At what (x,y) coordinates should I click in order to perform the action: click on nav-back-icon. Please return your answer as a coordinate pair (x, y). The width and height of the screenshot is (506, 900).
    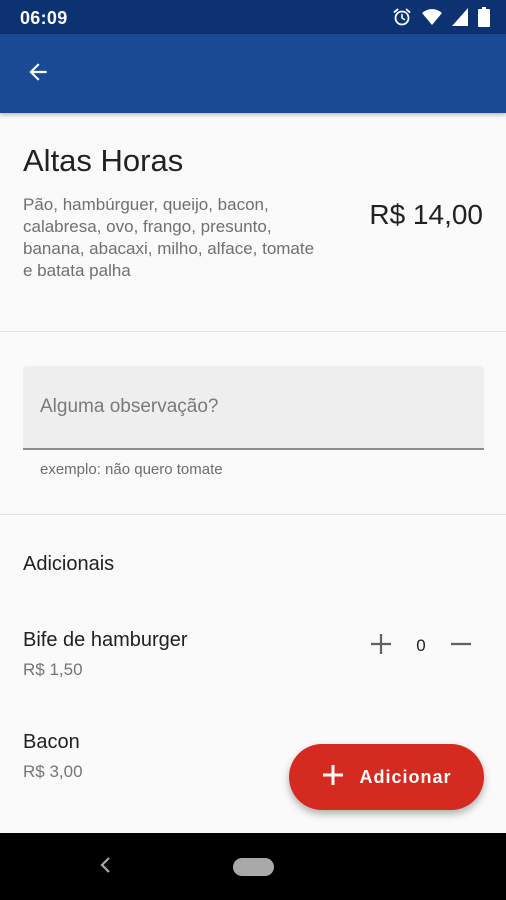
    Looking at the image, I should click on (105, 867).